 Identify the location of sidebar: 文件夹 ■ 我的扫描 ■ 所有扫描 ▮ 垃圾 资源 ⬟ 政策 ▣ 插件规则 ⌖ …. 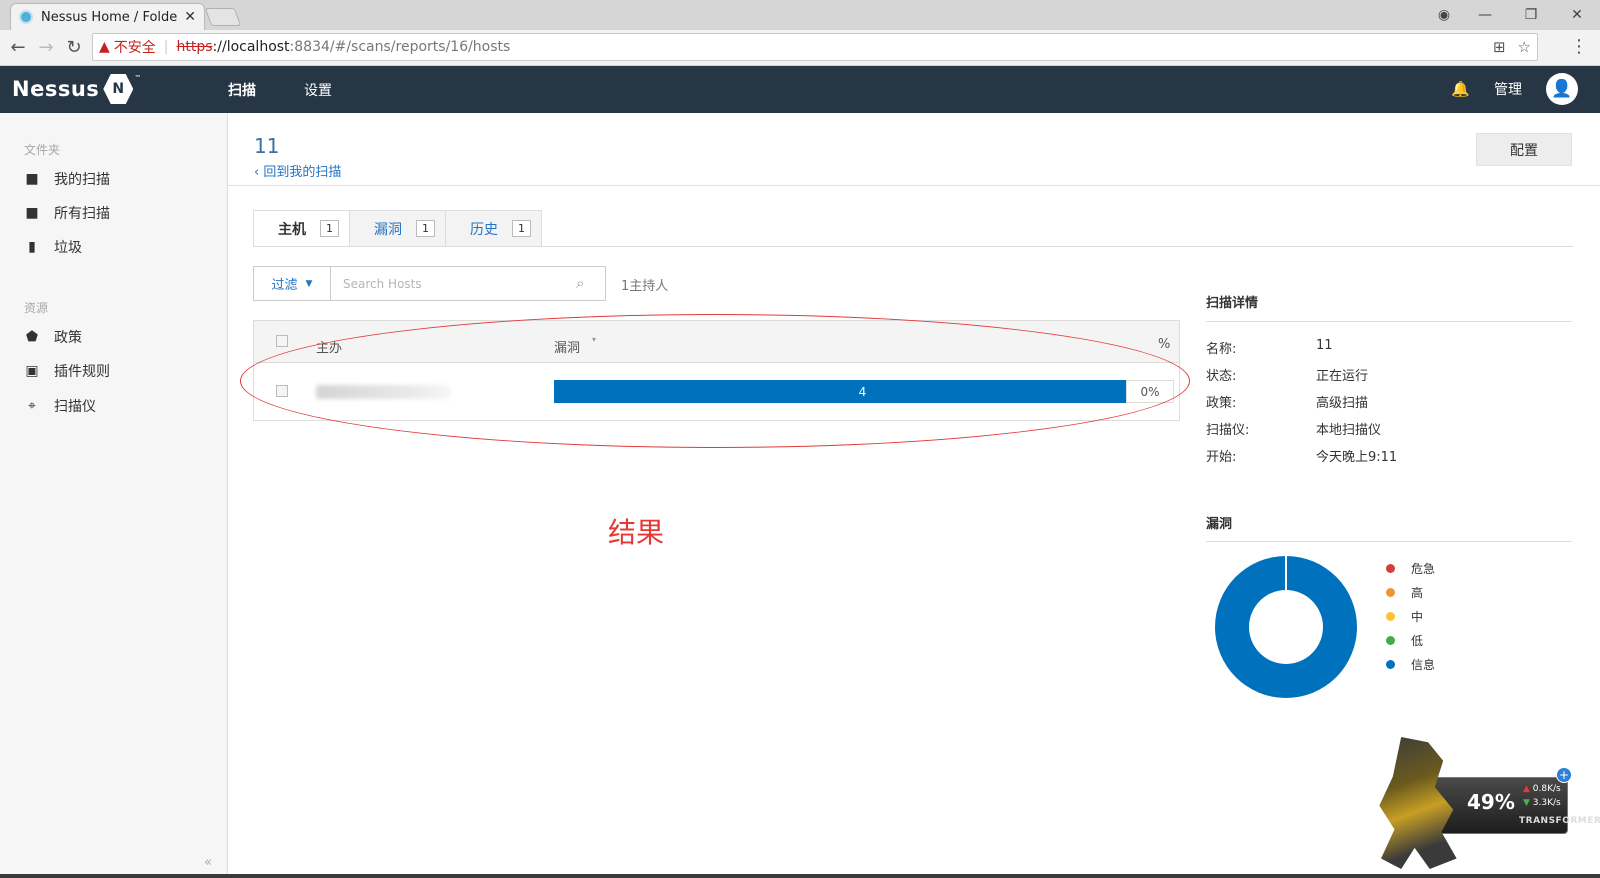
(114, 495).